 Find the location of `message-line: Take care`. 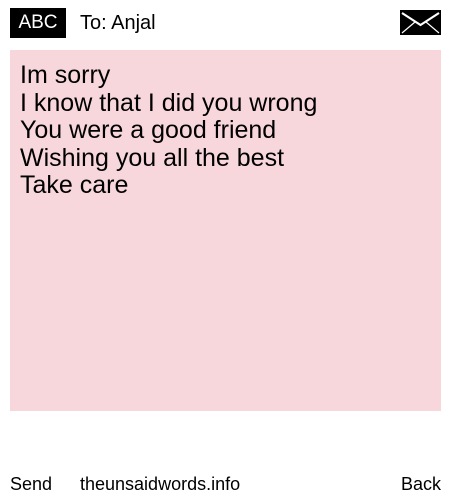

message-line: Take care is located at coordinates (74, 185).